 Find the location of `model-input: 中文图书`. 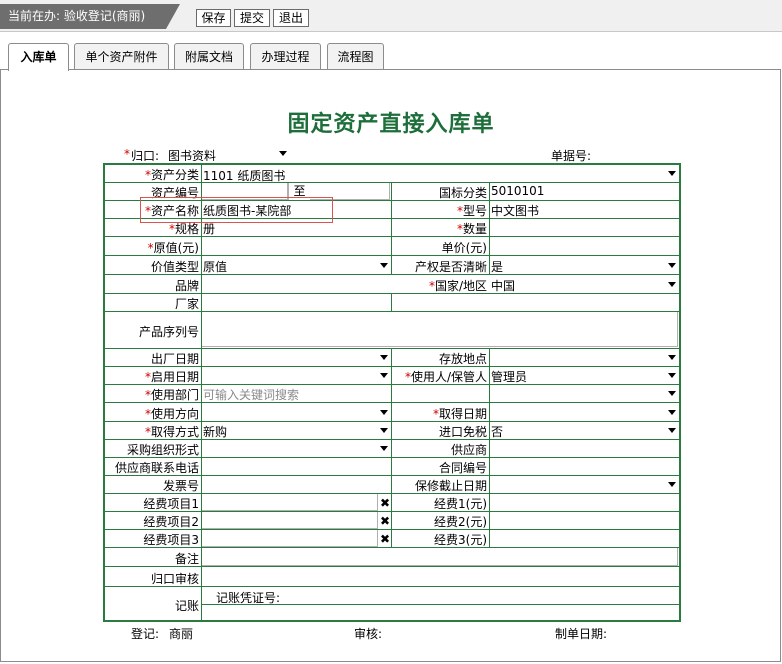

model-input: 中文图书 is located at coordinates (584, 210).